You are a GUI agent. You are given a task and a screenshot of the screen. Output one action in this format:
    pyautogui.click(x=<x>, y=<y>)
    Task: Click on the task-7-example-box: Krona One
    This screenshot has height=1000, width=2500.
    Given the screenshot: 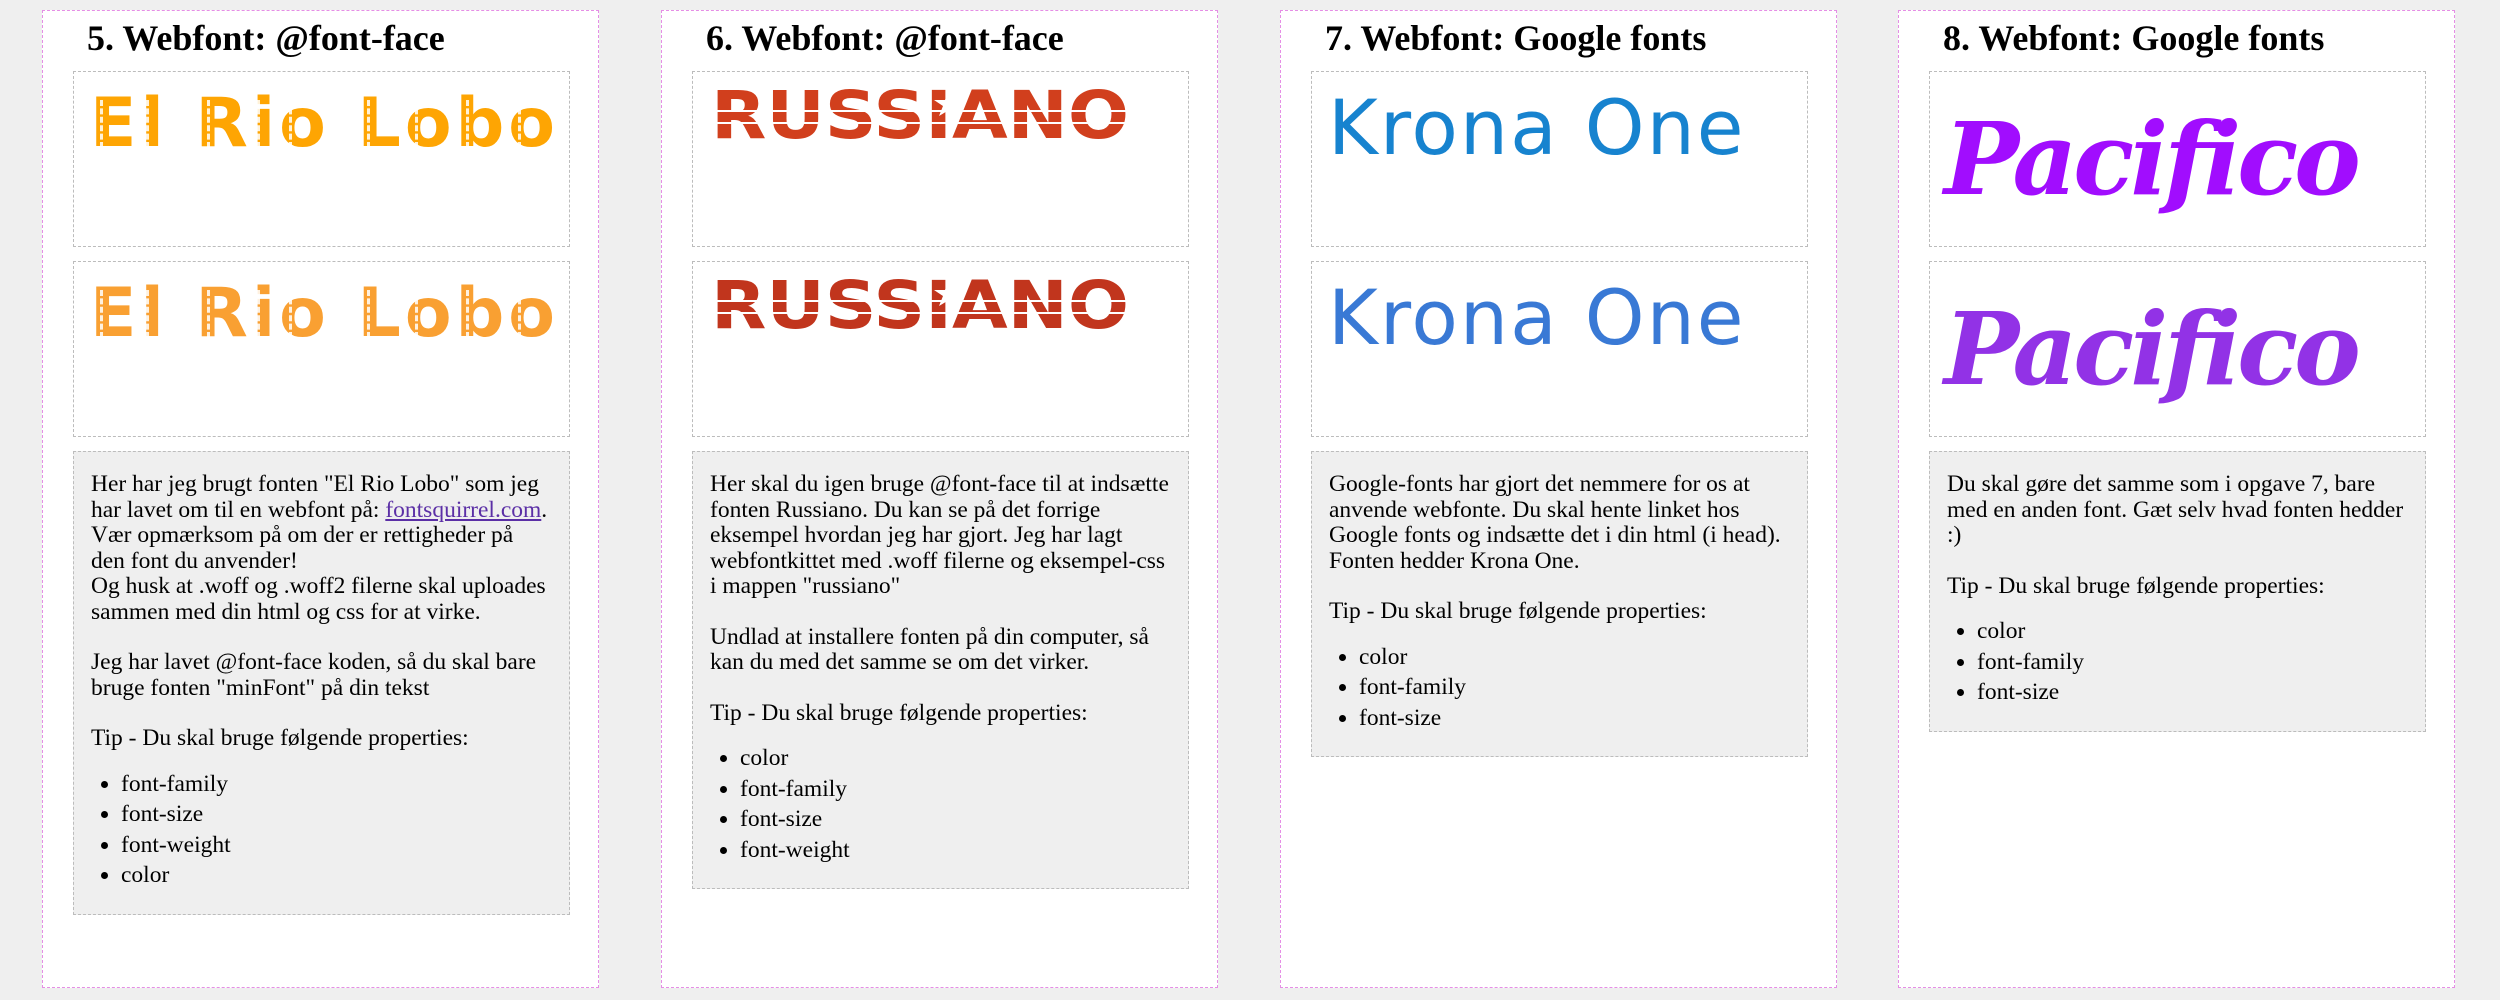 What is the action you would take?
    pyautogui.click(x=1559, y=159)
    